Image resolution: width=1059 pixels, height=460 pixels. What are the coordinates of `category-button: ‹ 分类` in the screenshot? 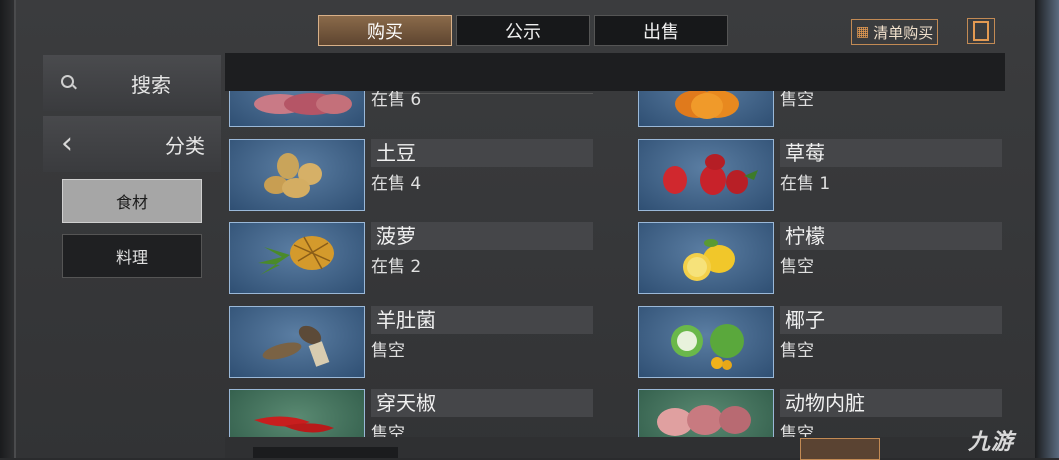 It's located at (132, 144).